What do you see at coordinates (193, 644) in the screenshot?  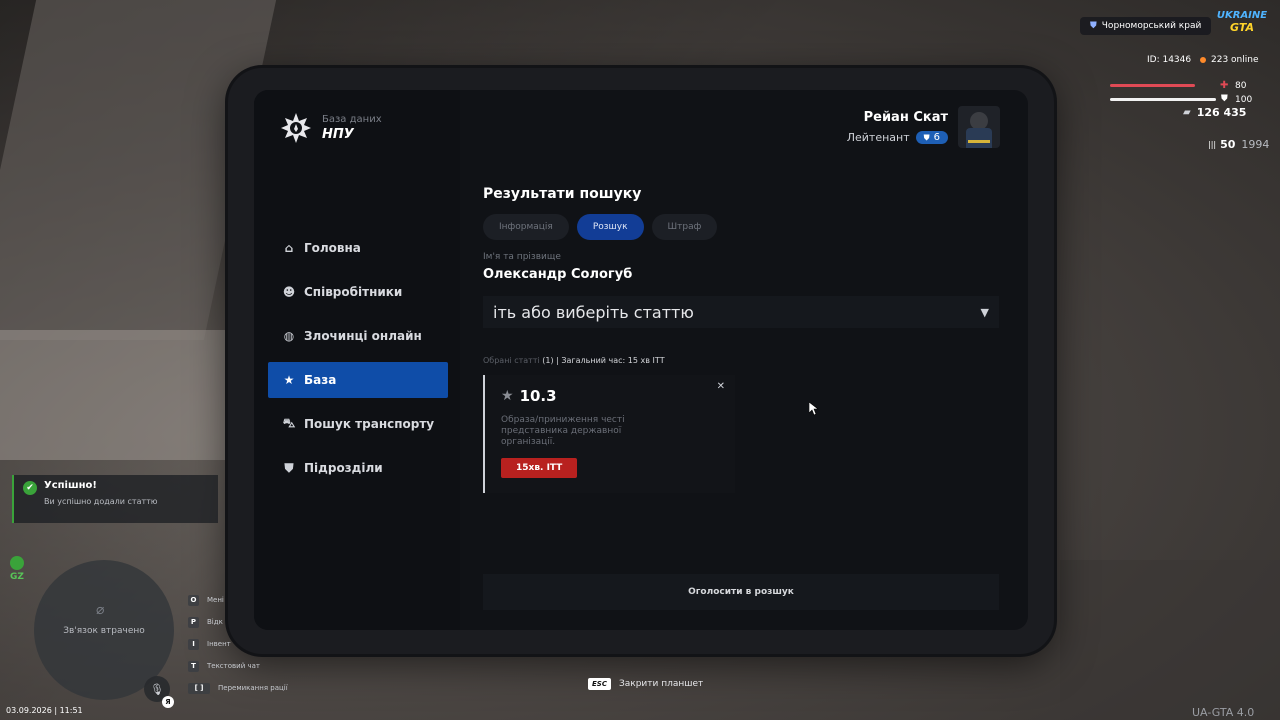 I see `key-i: I` at bounding box center [193, 644].